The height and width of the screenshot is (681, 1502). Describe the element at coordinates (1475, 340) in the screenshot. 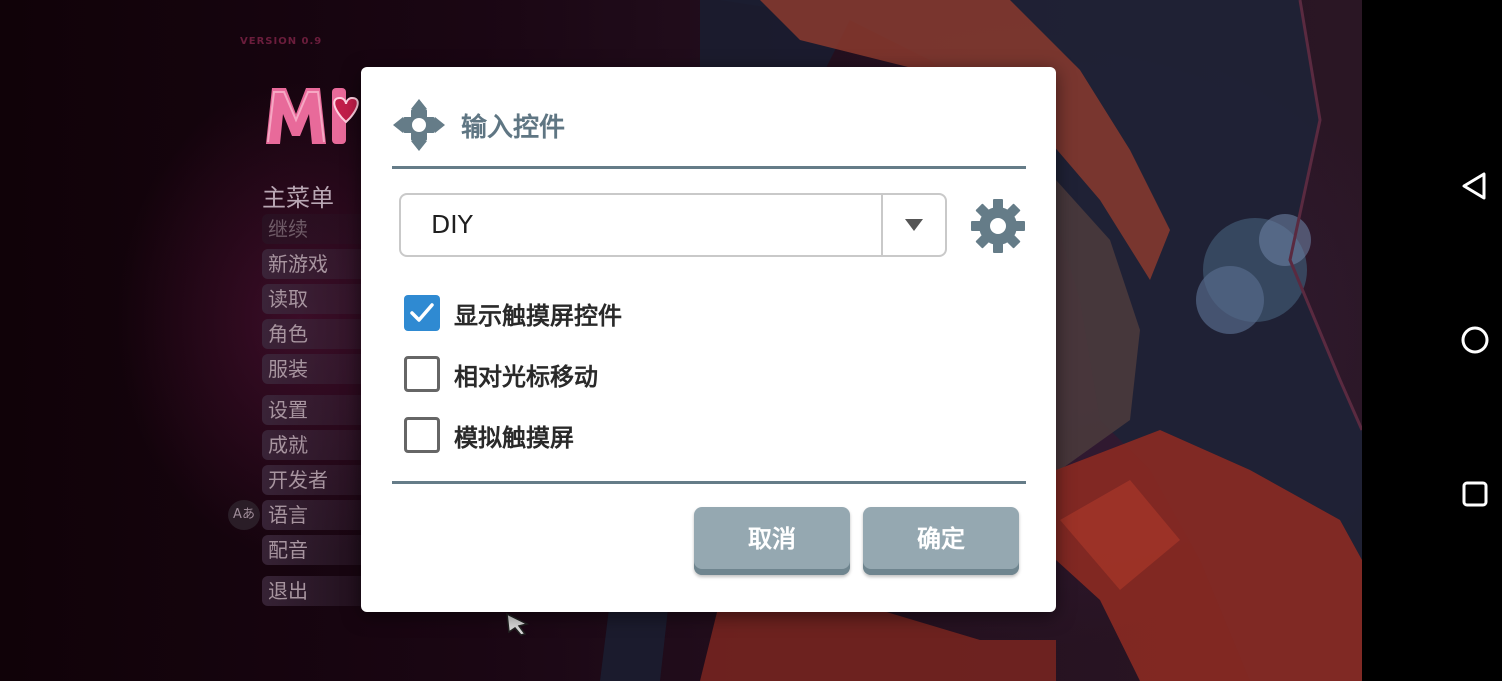

I see `home-icon` at that location.